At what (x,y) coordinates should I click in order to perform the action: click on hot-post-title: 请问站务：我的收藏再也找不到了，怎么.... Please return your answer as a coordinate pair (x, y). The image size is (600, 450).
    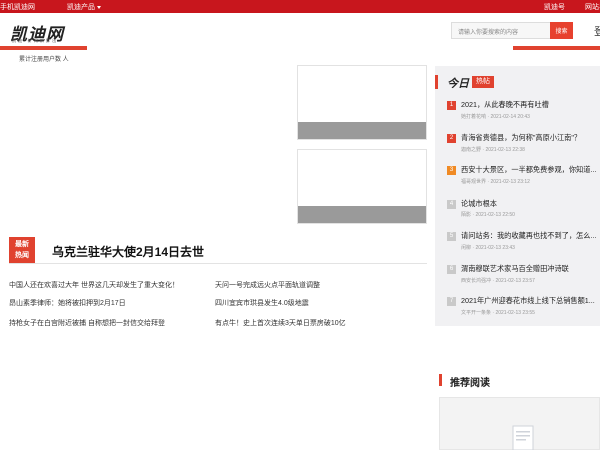
    Looking at the image, I should click on (530, 236).